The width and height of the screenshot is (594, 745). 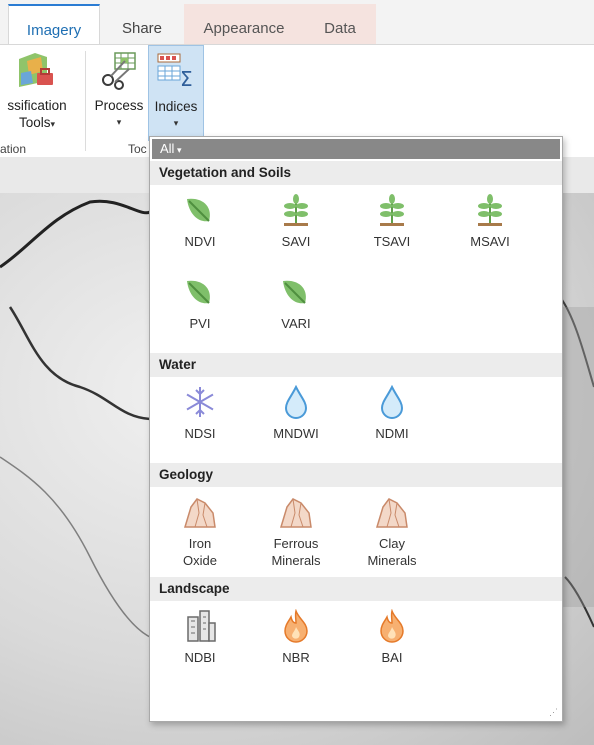 What do you see at coordinates (167, 148) in the screenshot?
I see `gallery-filter-label: All` at bounding box center [167, 148].